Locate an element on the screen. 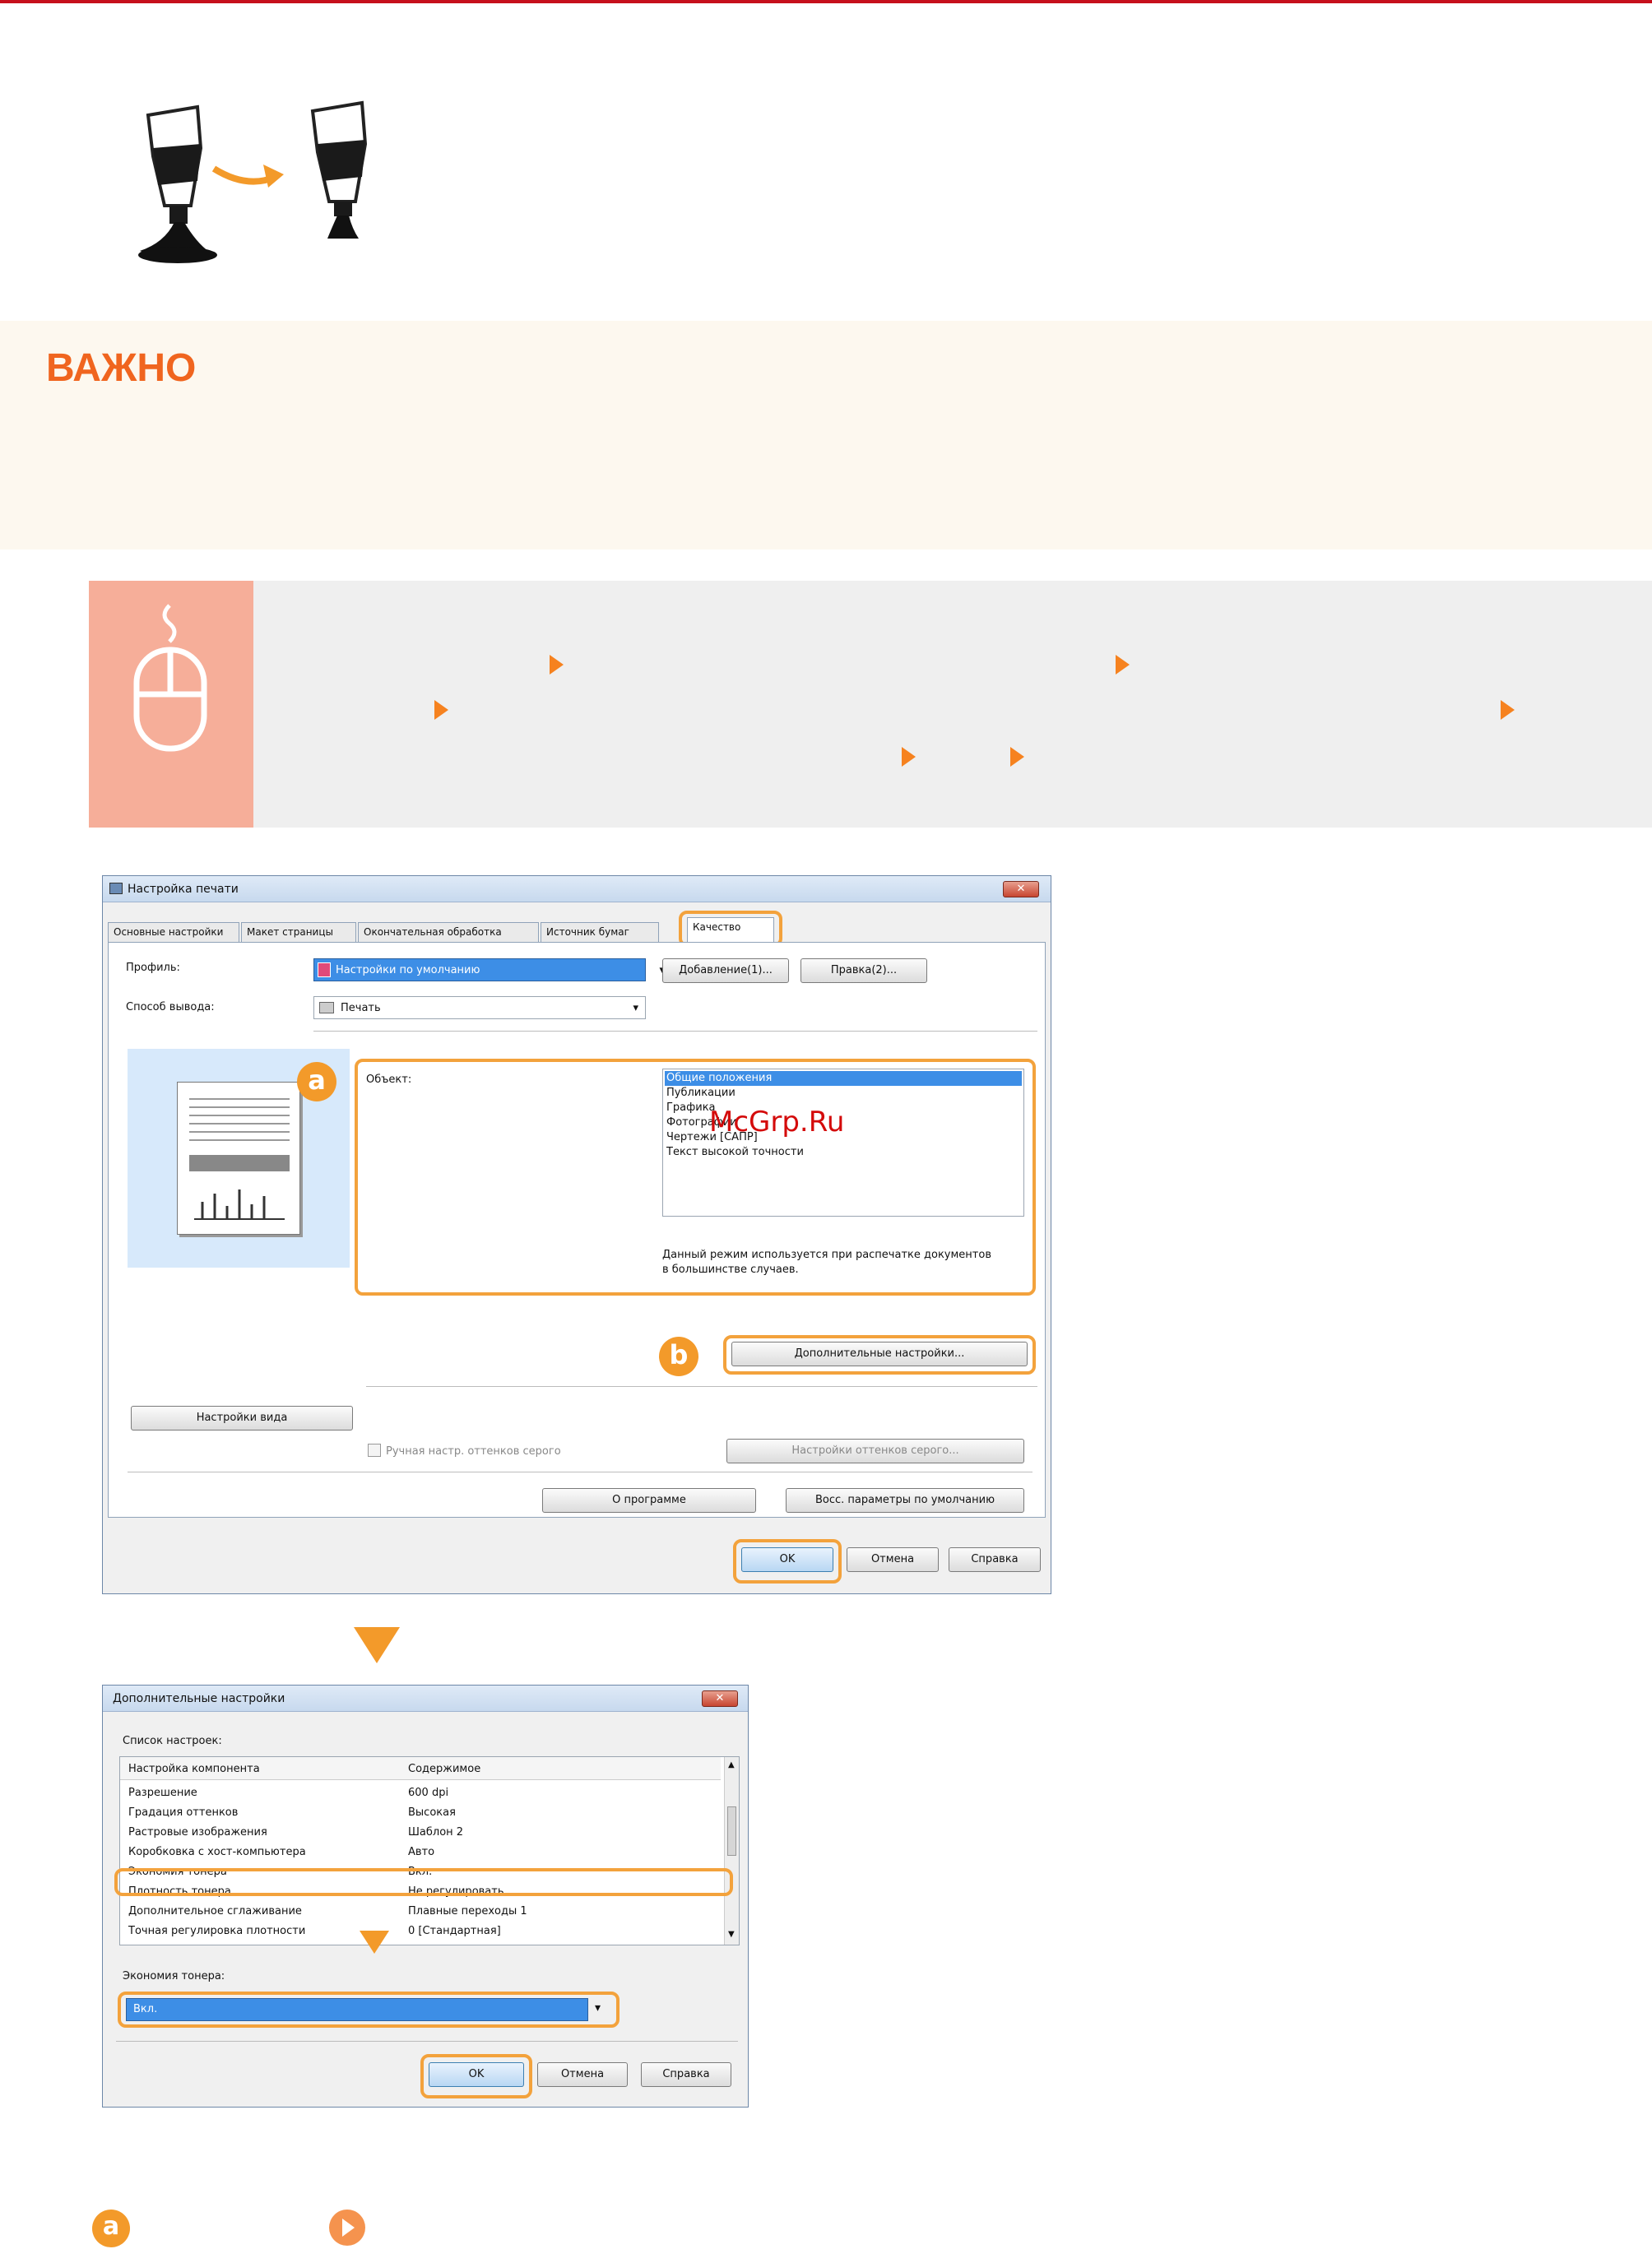 This screenshot has height=2249, width=1652. profile-value: Настройки по умолчанию is located at coordinates (408, 970).